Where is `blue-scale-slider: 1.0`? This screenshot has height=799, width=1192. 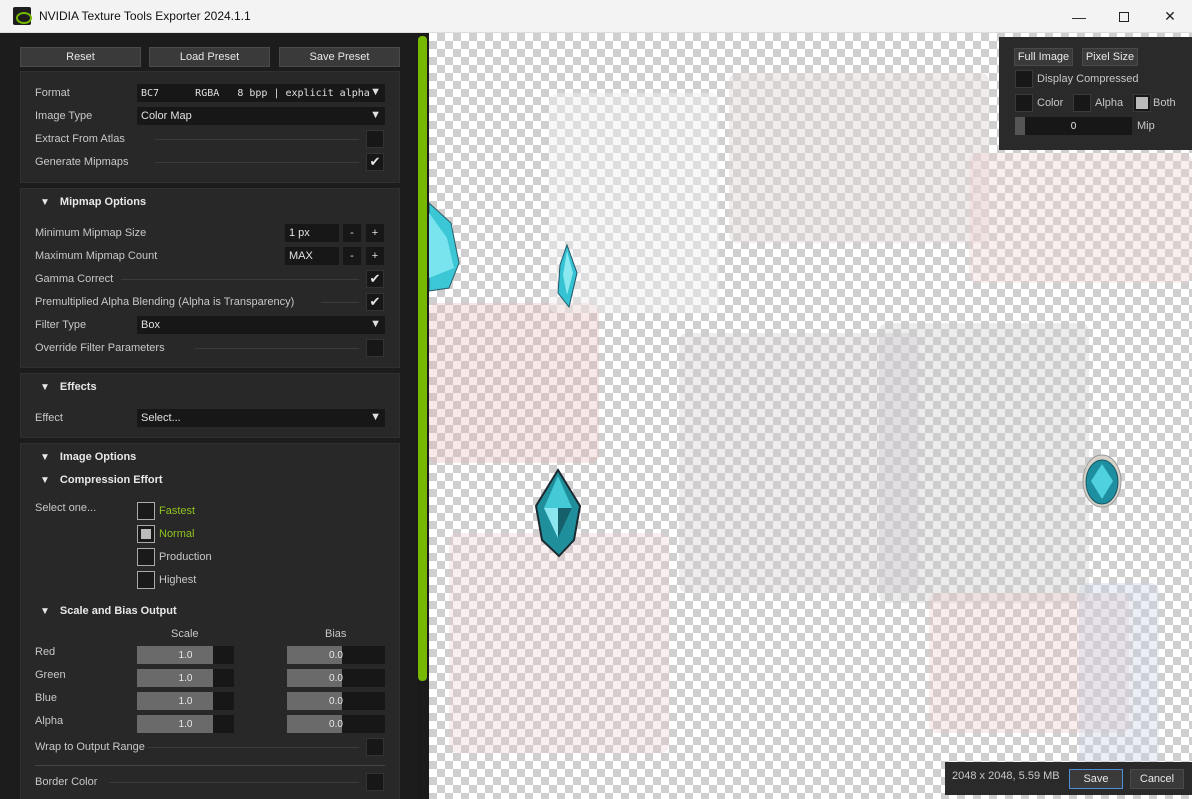
blue-scale-slider: 1.0 is located at coordinates (185, 701).